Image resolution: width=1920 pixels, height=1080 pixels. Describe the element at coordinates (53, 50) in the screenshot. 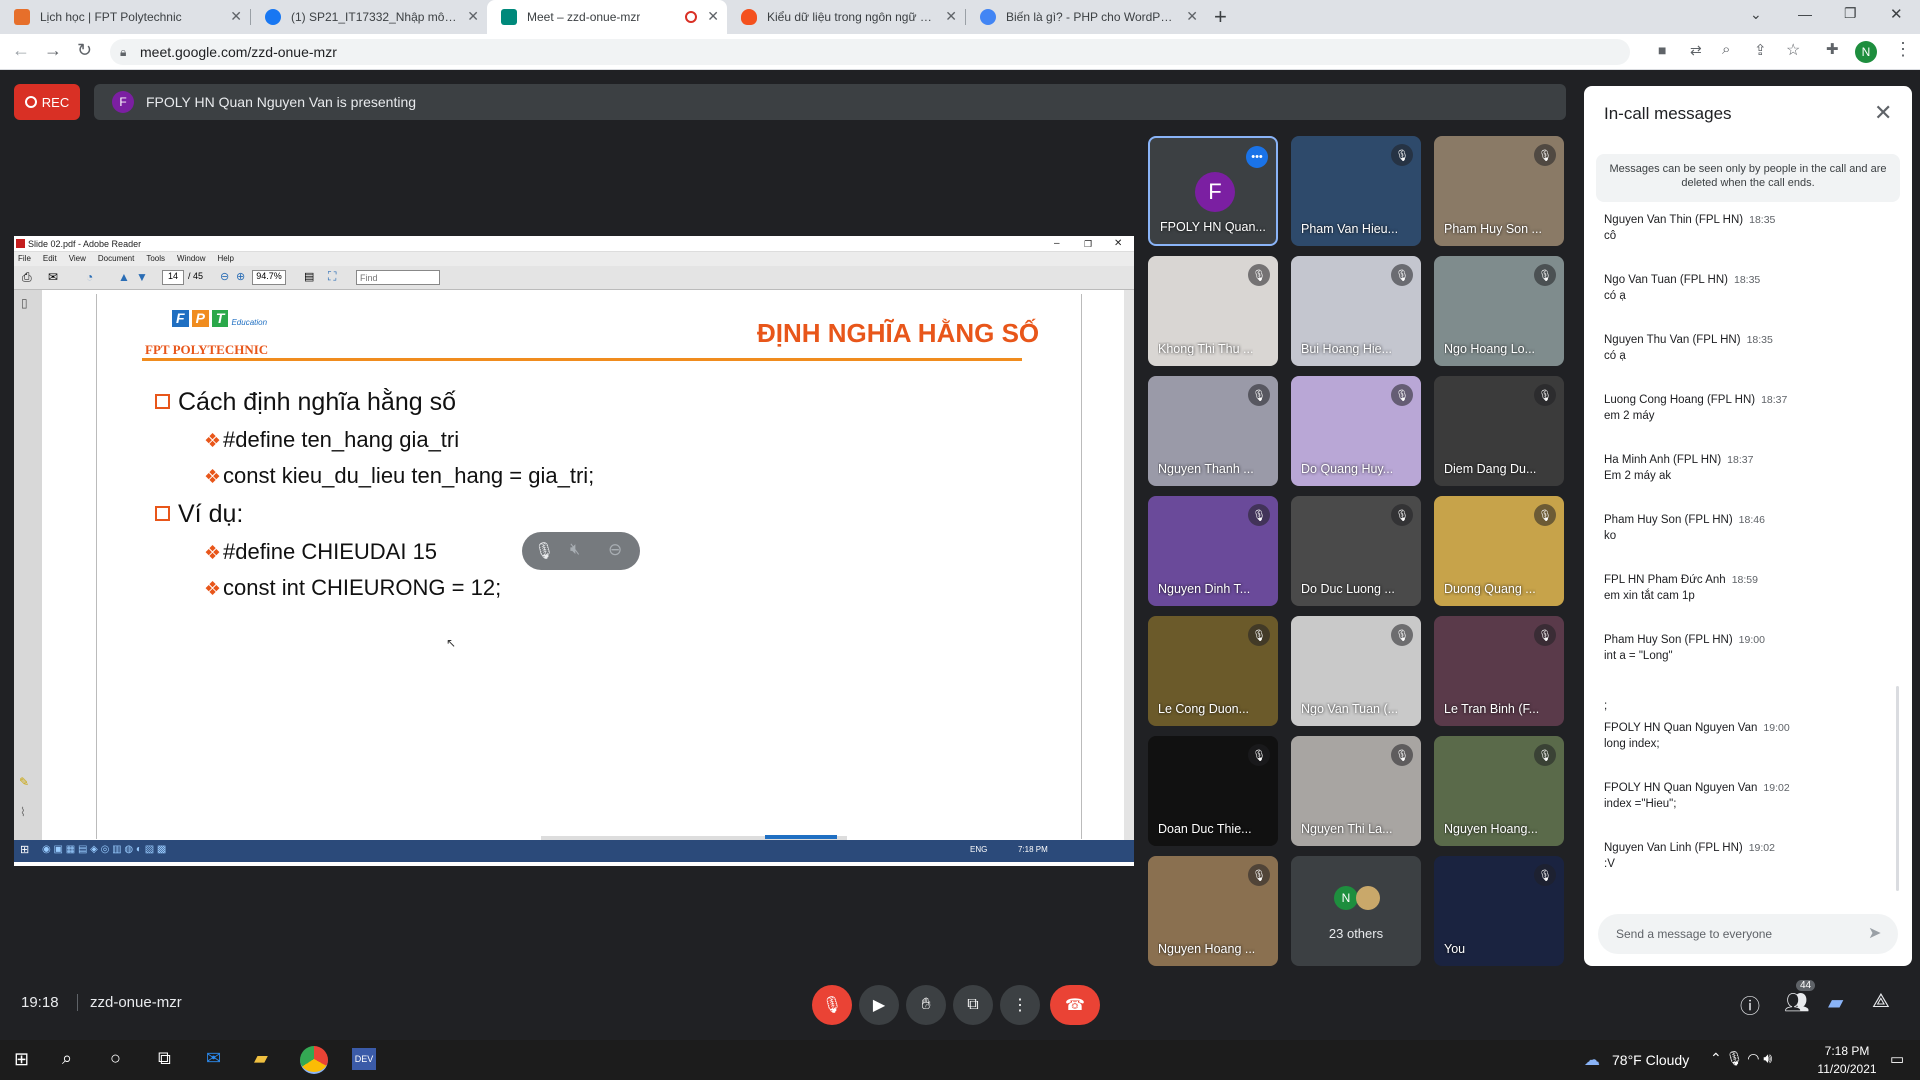

I see `forward-icon: →` at that location.